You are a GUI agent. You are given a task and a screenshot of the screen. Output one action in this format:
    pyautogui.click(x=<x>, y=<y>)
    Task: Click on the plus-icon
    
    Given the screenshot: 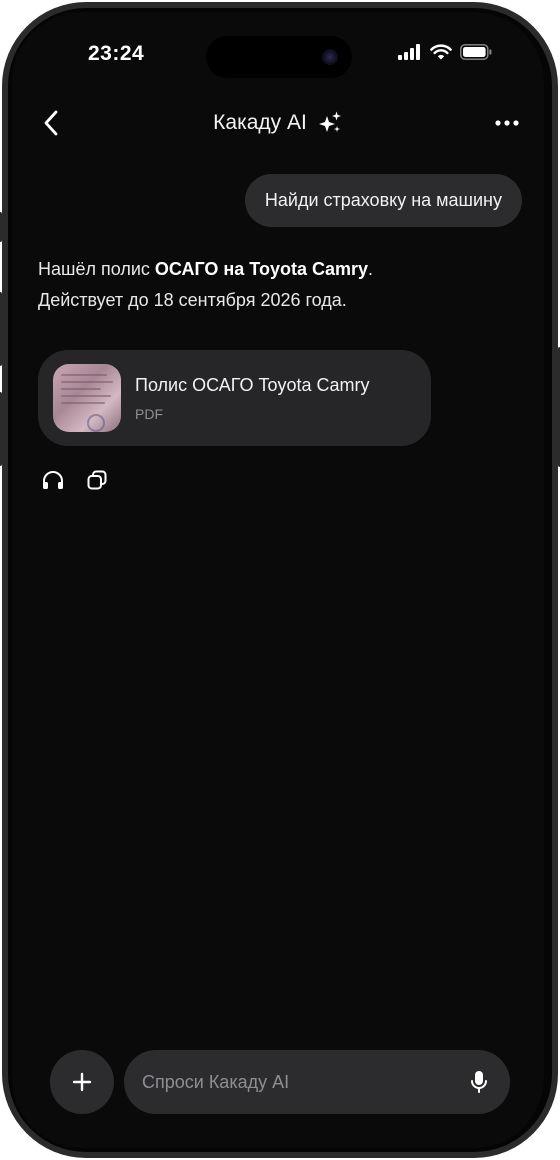 What is the action you would take?
    pyautogui.click(x=82, y=1082)
    